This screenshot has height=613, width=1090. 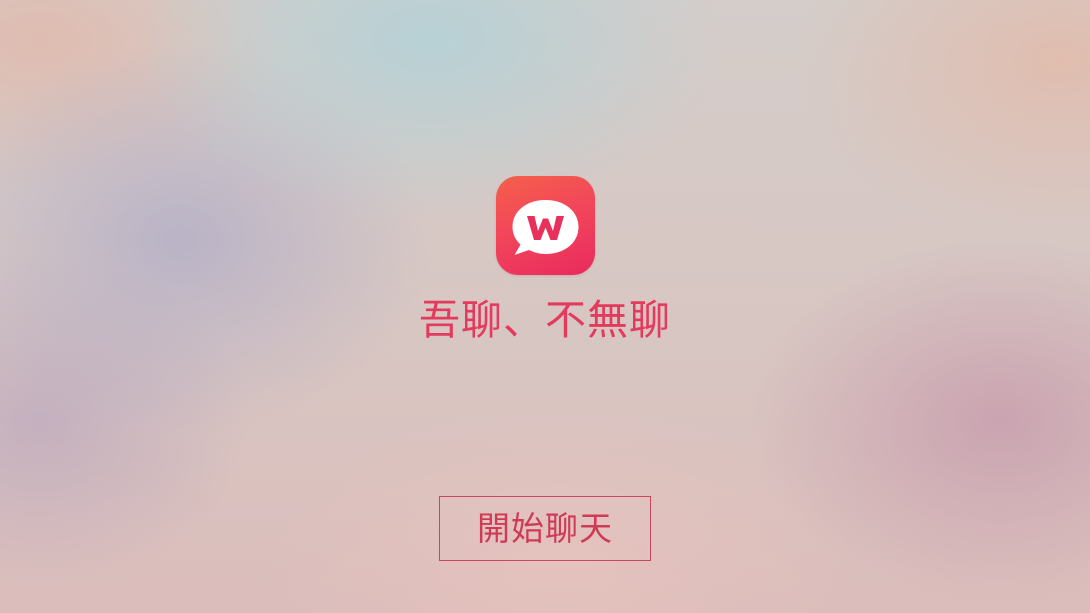 I want to click on start-chat-button: 開始聊天, so click(x=545, y=528).